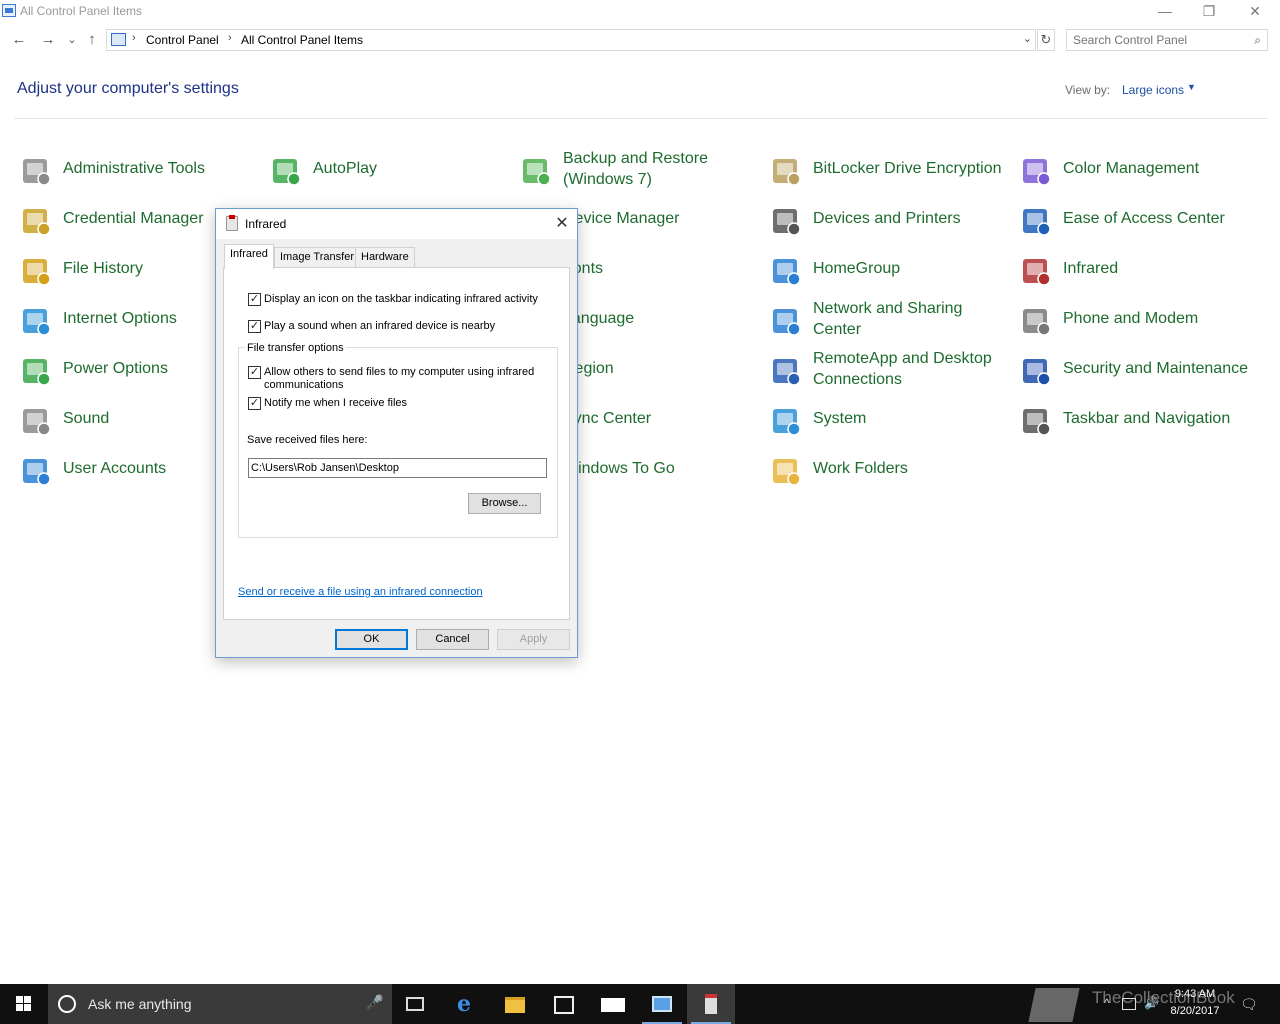  What do you see at coordinates (139, 170) in the screenshot?
I see `cp-item-admin-tools: Administrative Tools` at bounding box center [139, 170].